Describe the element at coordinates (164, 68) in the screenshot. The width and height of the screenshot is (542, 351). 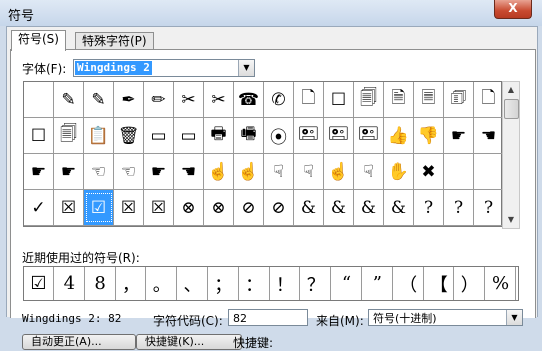
I see `font-dropdown: Wingdings 2 ▼` at that location.